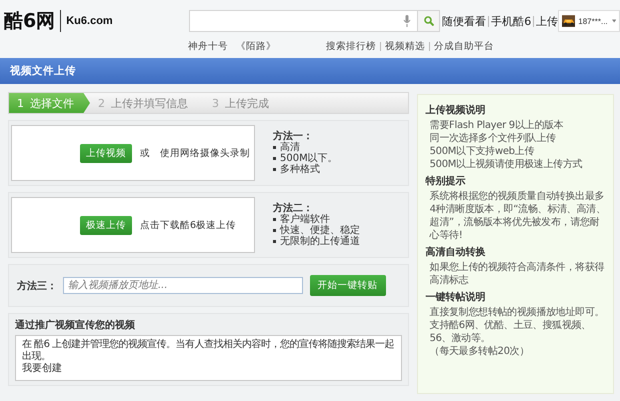  Describe the element at coordinates (506, 164) in the screenshot. I see `info-text: 500M以上视频请使用极速上传方式` at that location.